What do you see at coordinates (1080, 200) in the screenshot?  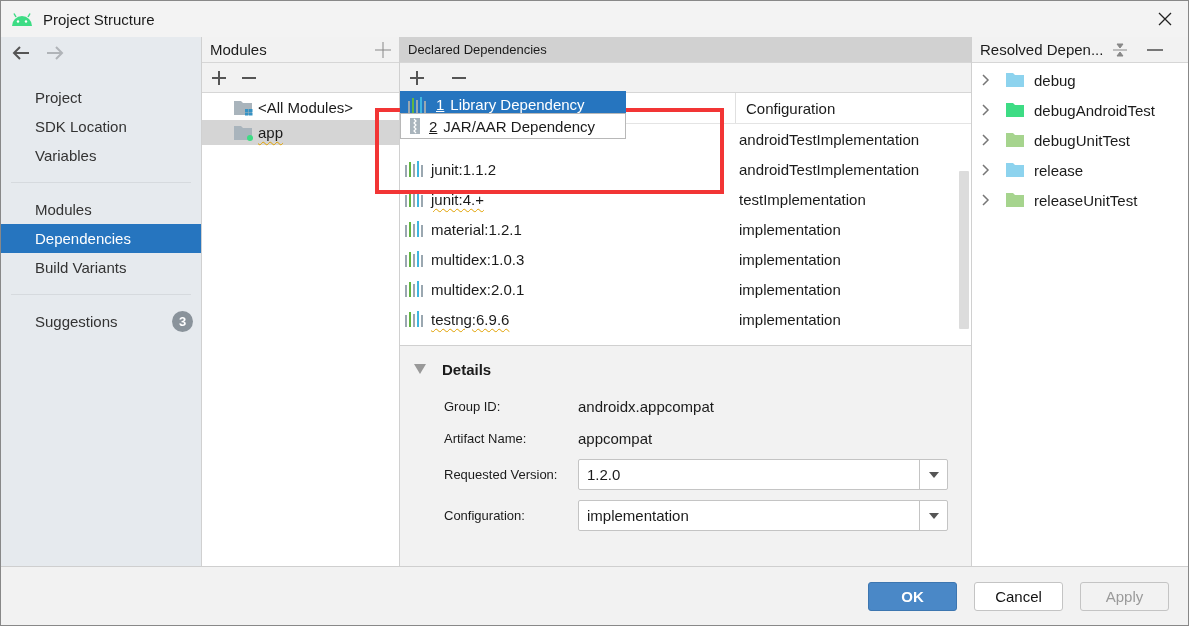 I see `tree-item: releaseUnitTest` at bounding box center [1080, 200].